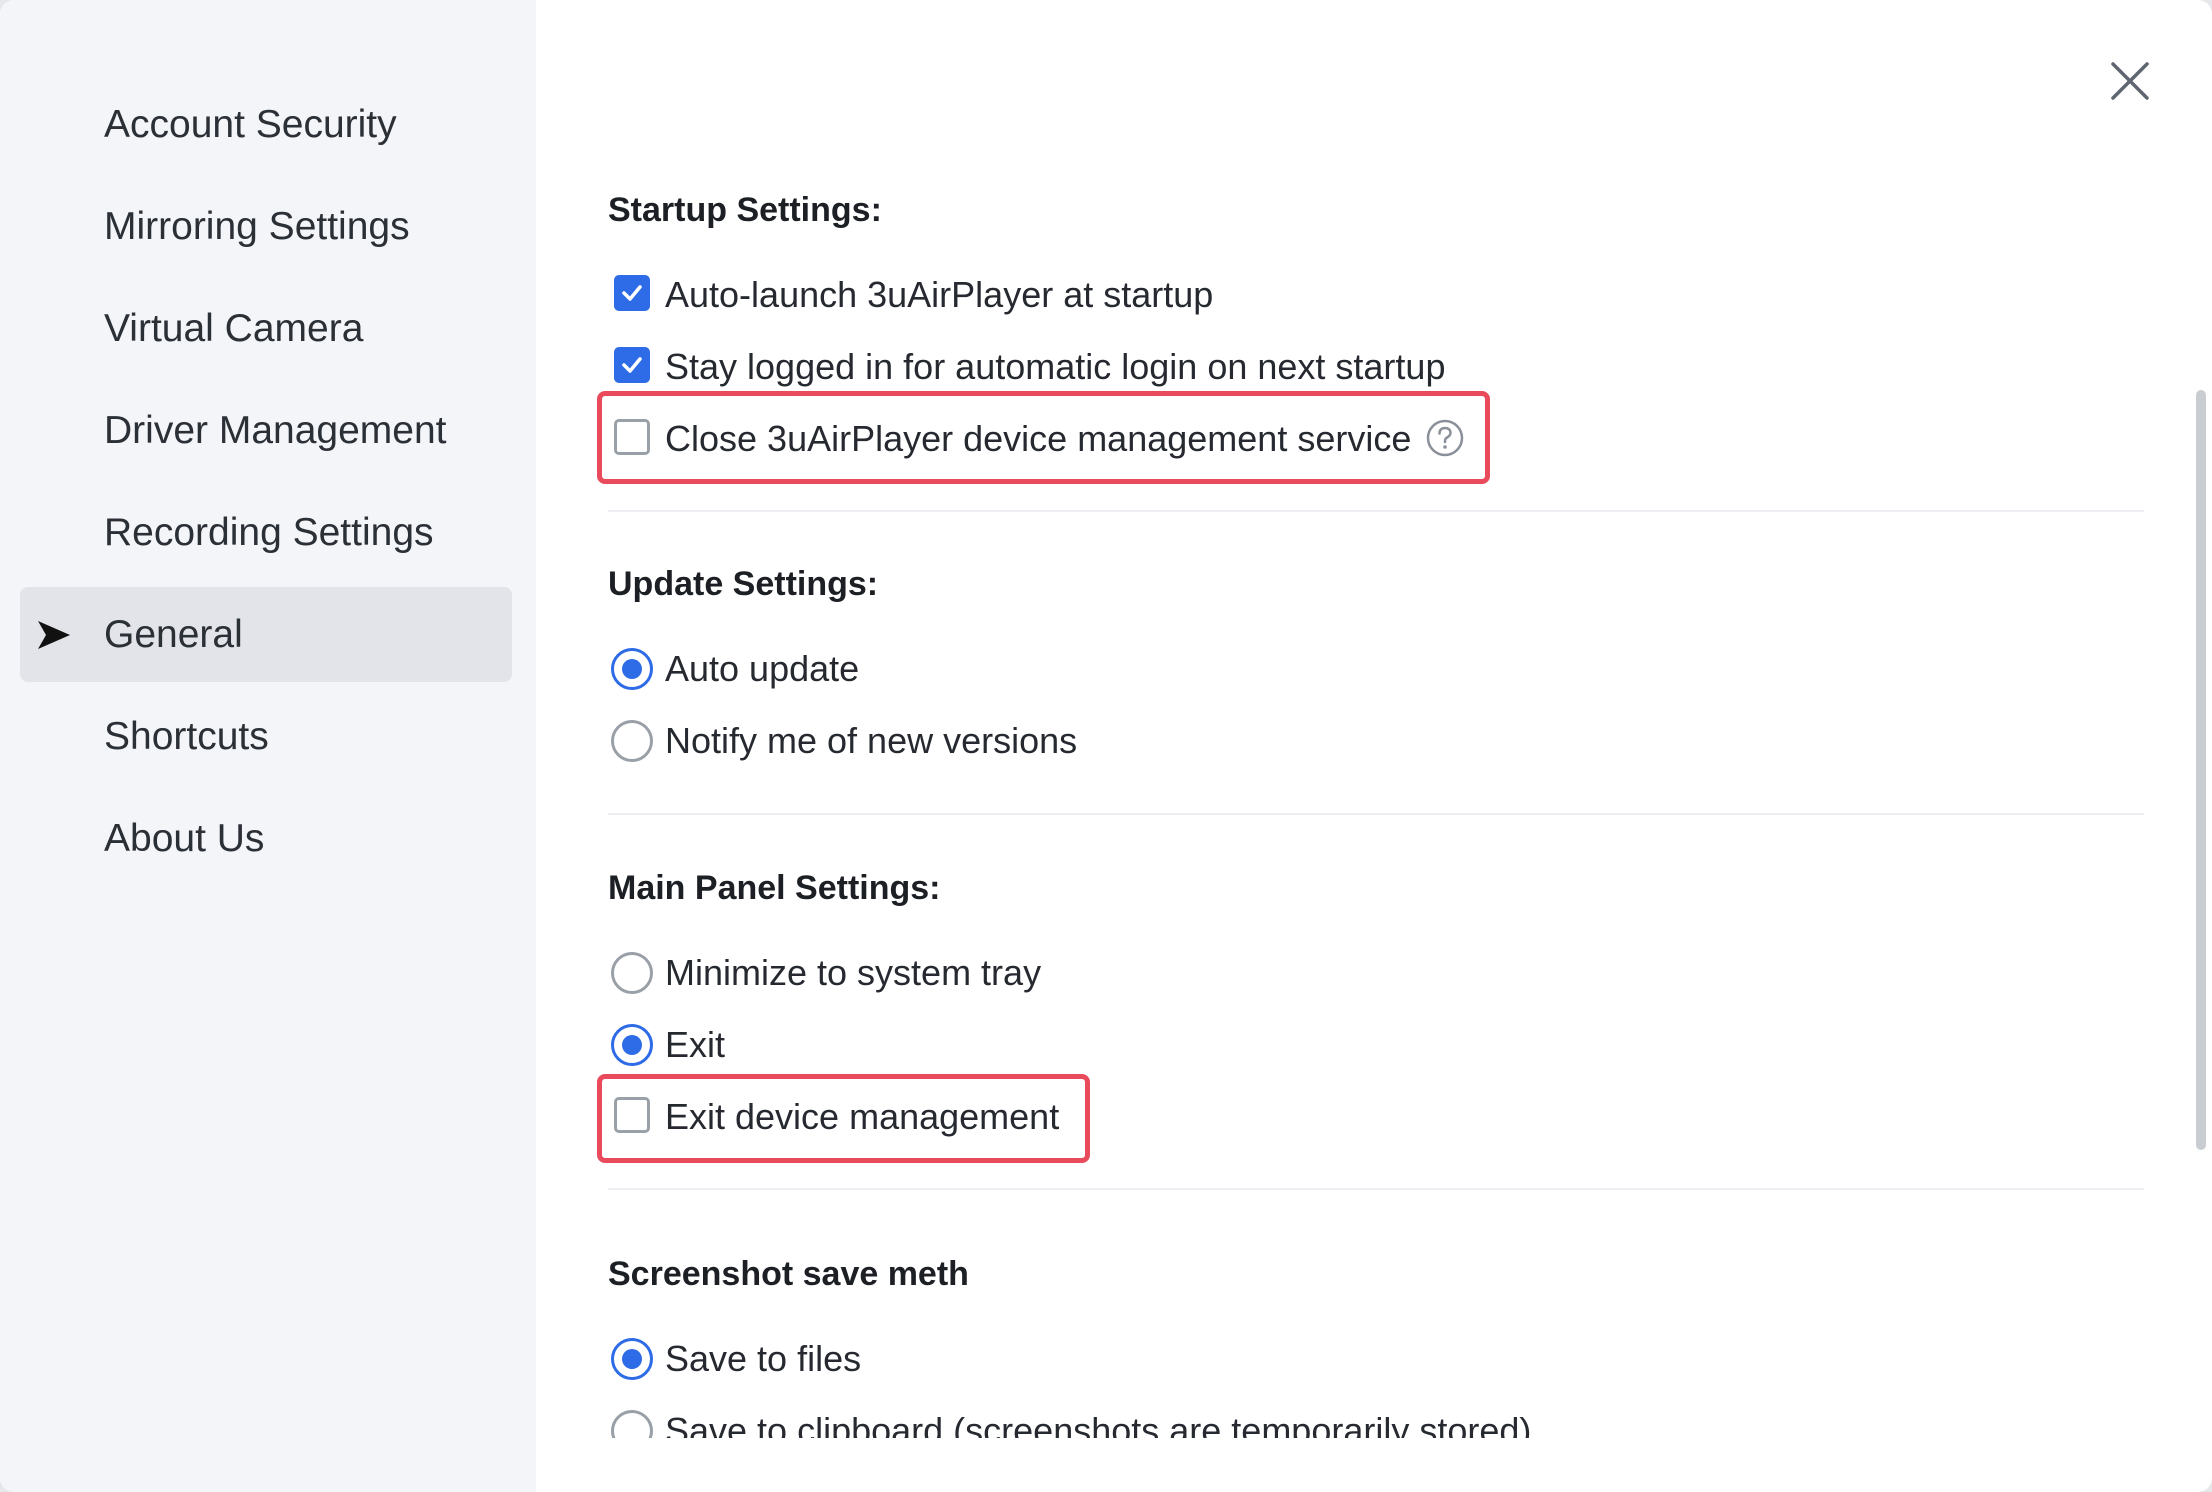  I want to click on sidebar-item-general: General, so click(266, 634).